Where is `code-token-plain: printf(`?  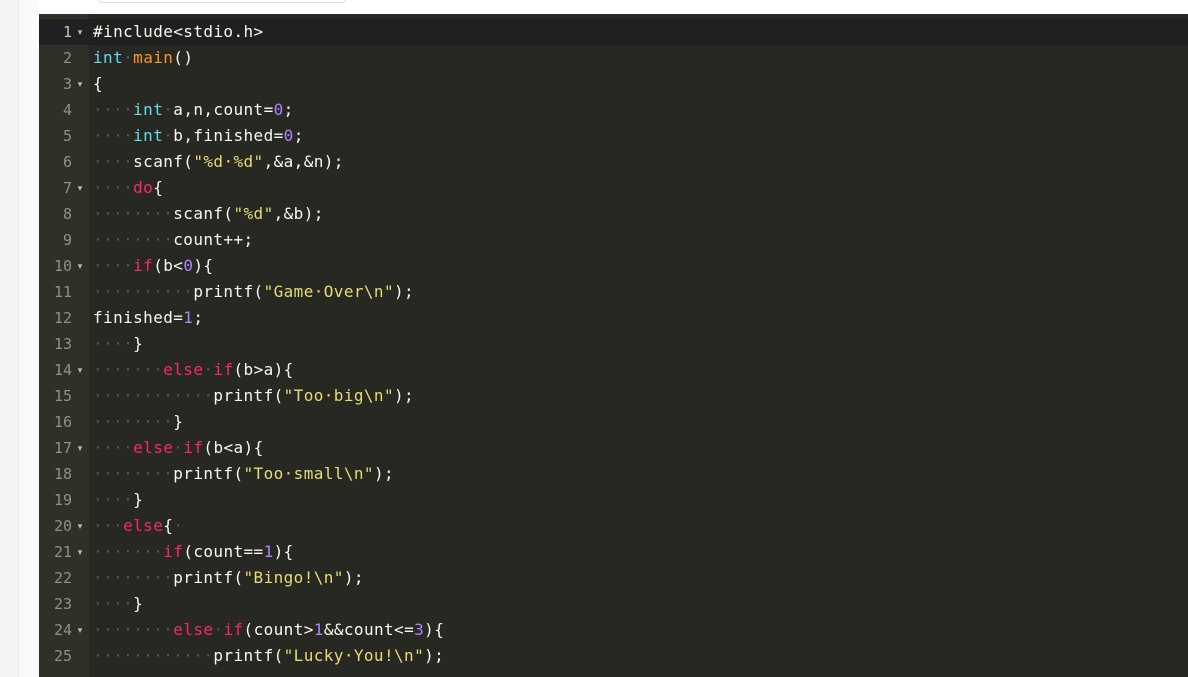
code-token-plain: printf( is located at coordinates (208, 577).